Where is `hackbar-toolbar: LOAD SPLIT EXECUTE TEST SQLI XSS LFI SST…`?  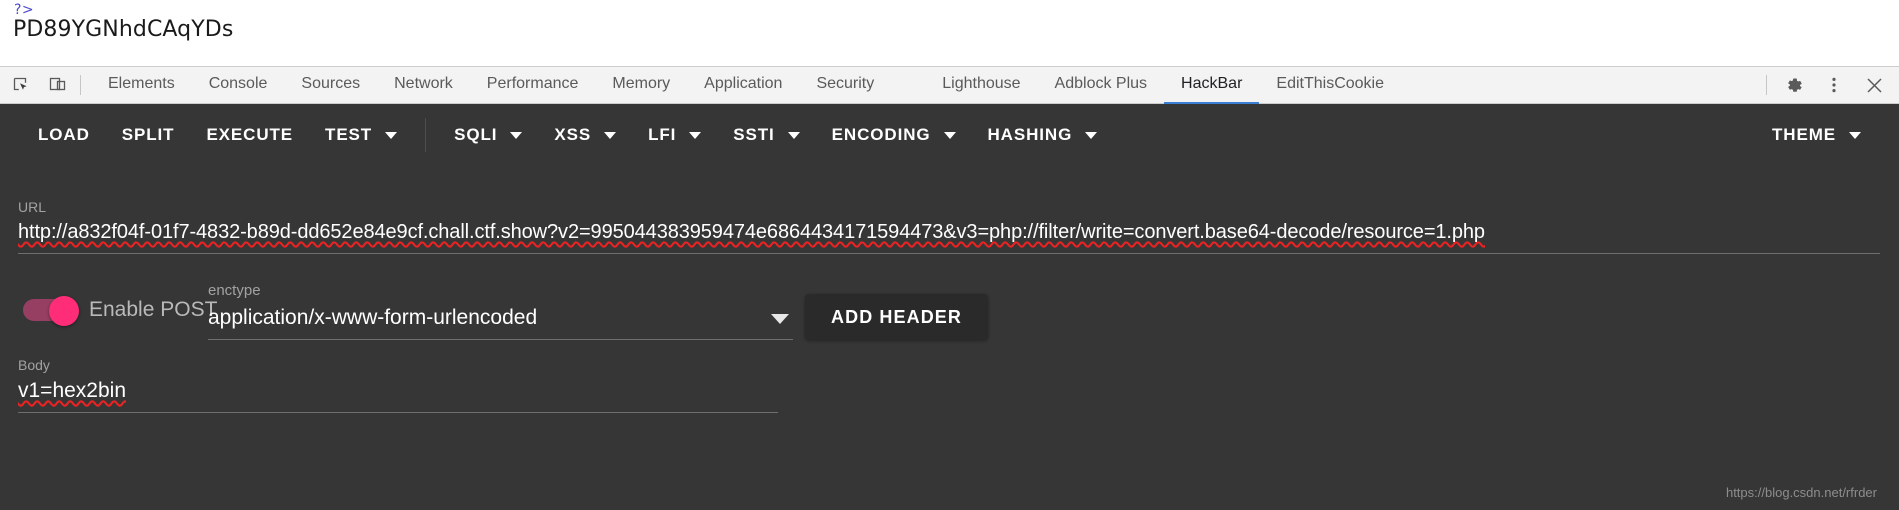 hackbar-toolbar: LOAD SPLIT EXECUTE TEST SQLI XSS LFI SST… is located at coordinates (949, 135).